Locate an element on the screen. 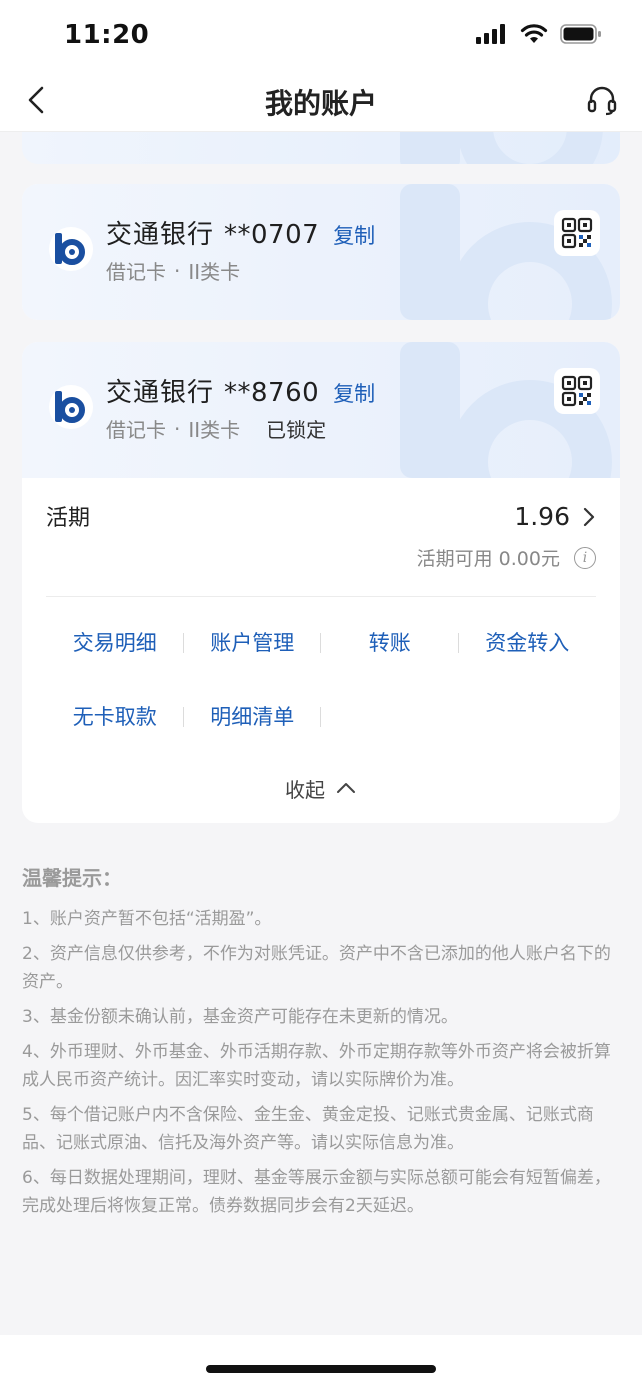 The height and width of the screenshot is (1389, 642). account-card: 交通银行 **0707 复制 借记卡 · II类卡 is located at coordinates (321, 252).